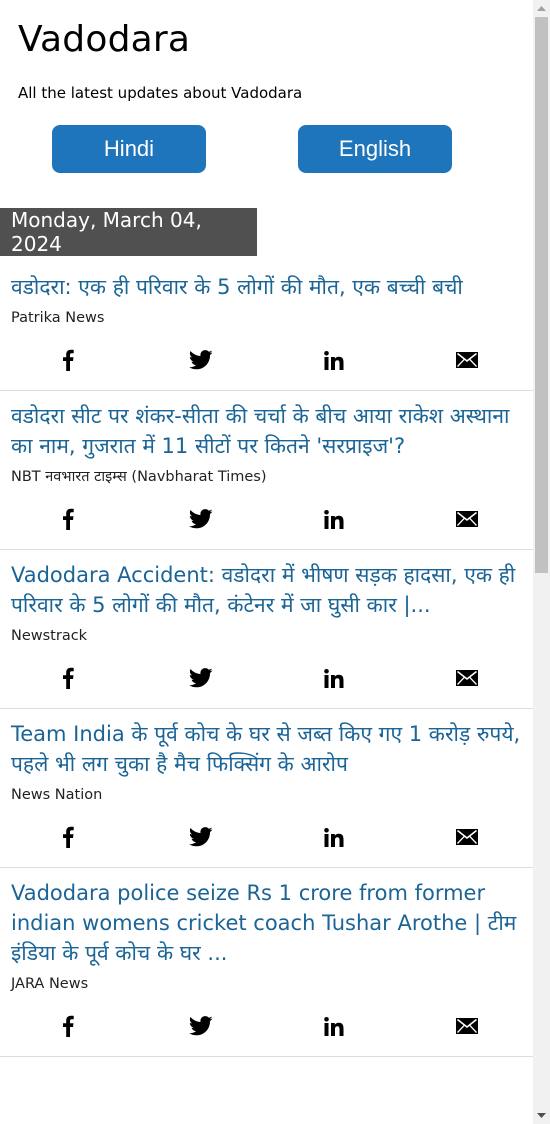 This screenshot has height=1124, width=550. What do you see at coordinates (58, 318) in the screenshot?
I see `article-source: Patrika News` at bounding box center [58, 318].